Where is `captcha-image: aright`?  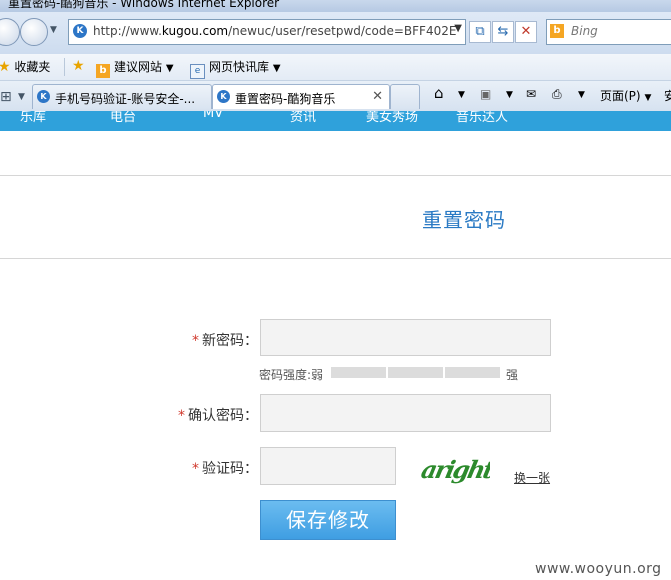
captcha-image: aright is located at coordinates (454, 469).